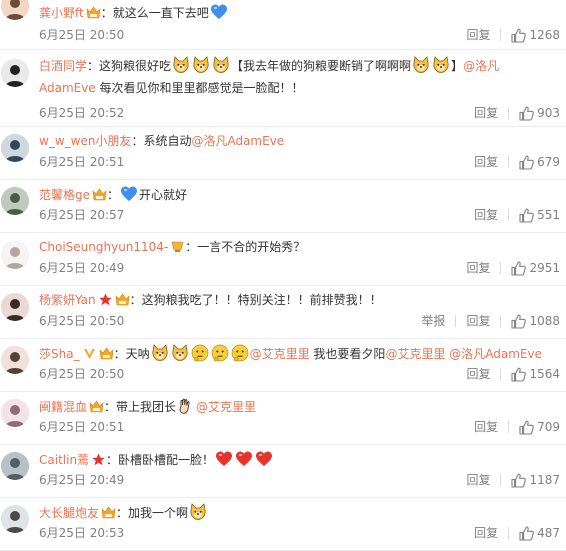  Describe the element at coordinates (433, 321) in the screenshot. I see `report-button: 举报` at that location.